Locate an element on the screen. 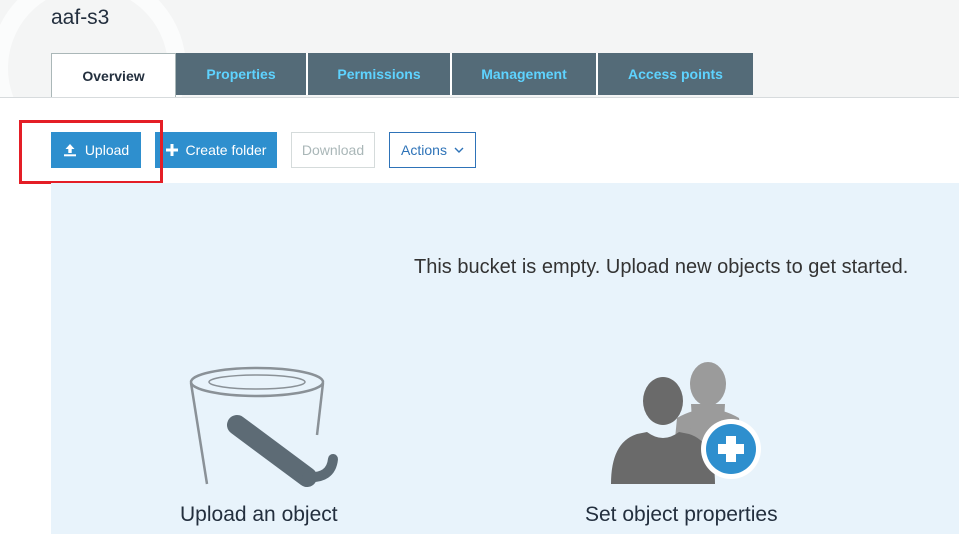 The width and height of the screenshot is (959, 534). tab-management: Management is located at coordinates (525, 74).